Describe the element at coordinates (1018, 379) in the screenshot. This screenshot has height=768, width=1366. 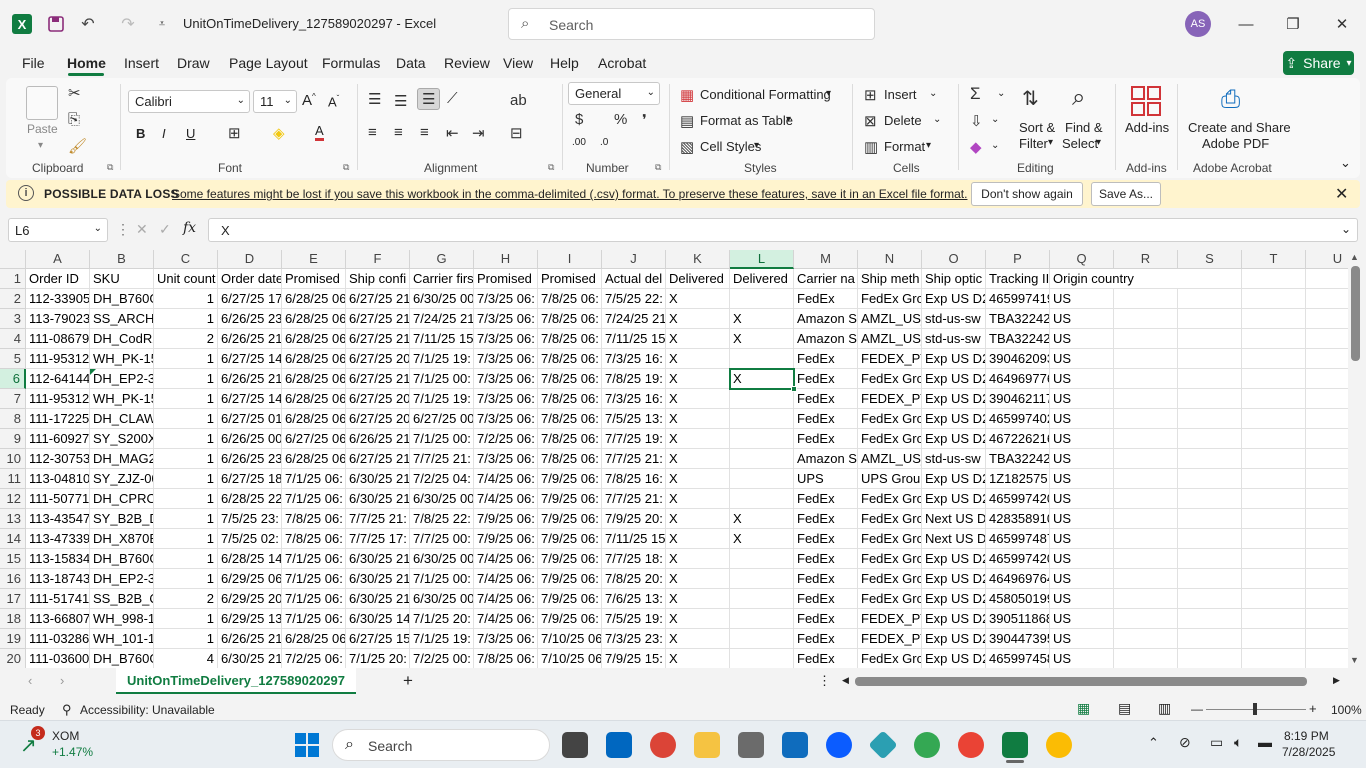
I see `table-cell: 464969776` at that location.